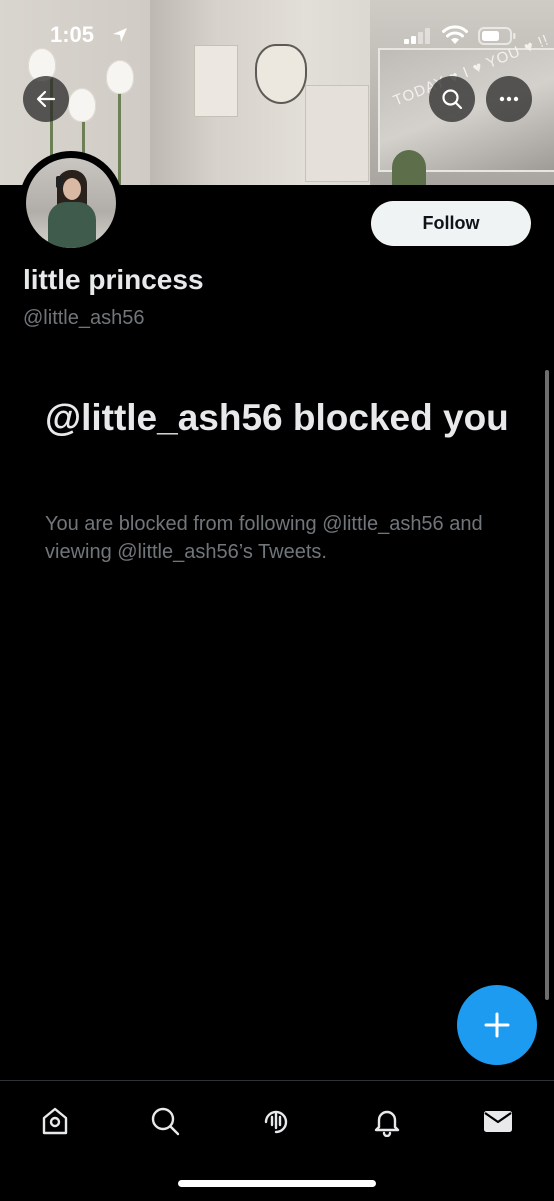 The image size is (554, 1201). I want to click on tab-home, so click(55, 1121).